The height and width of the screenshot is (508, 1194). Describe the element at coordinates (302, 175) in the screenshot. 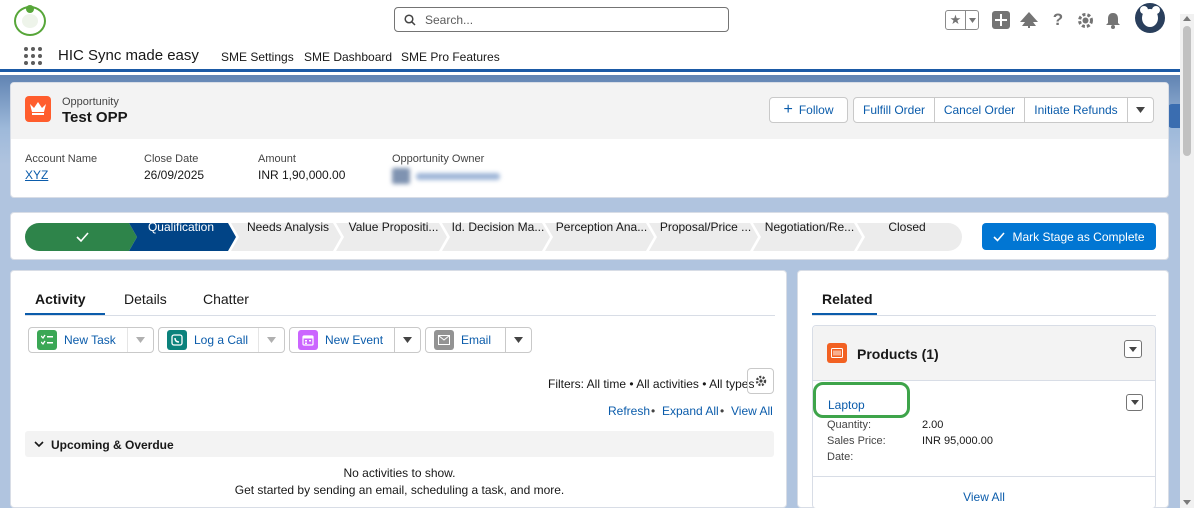

I see `amount-value: INR 1,90,000.00` at that location.